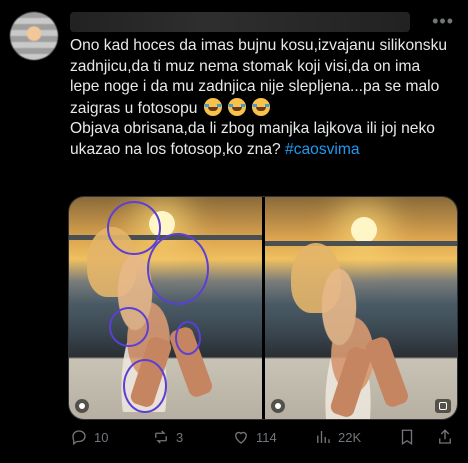 This screenshot has width=468, height=463. I want to click on share-icon, so click(445, 436).